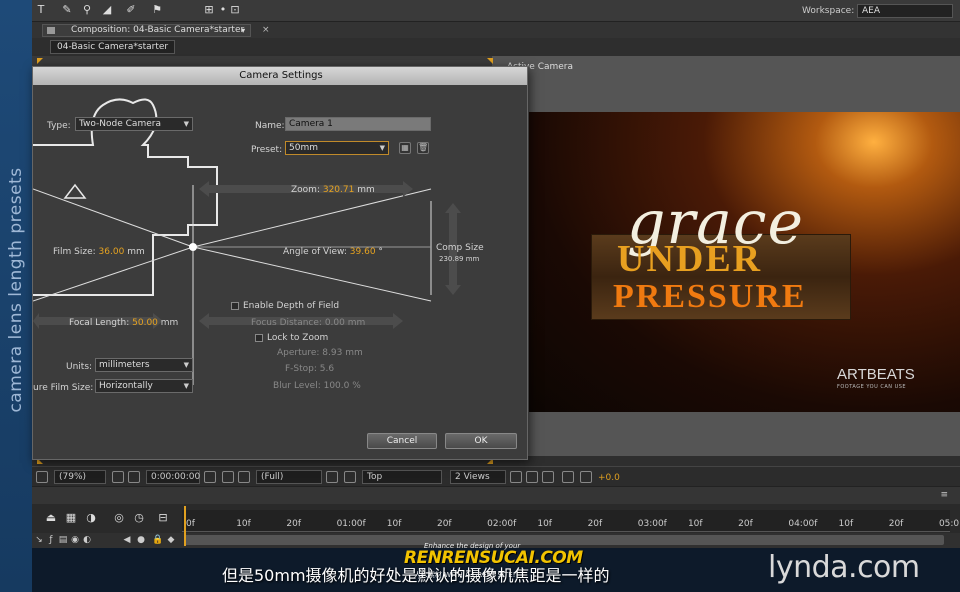  What do you see at coordinates (173, 477) in the screenshot?
I see `current-time-display: 0:00:00:00` at bounding box center [173, 477].